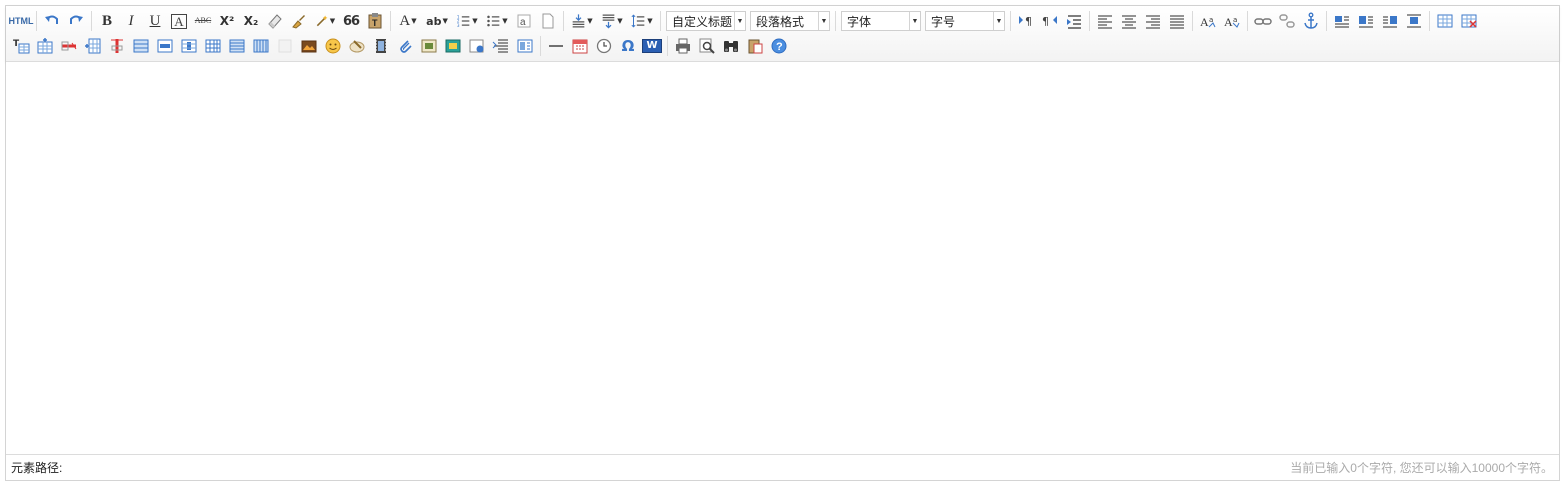  What do you see at coordinates (642, 21) in the screenshot?
I see `lineheight-button: ▼` at bounding box center [642, 21].